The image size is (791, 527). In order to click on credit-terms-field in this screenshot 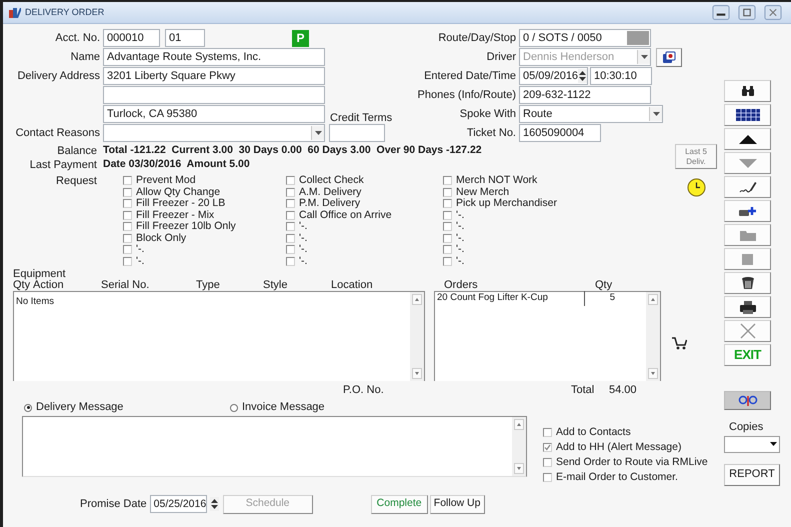, I will do `click(357, 133)`.